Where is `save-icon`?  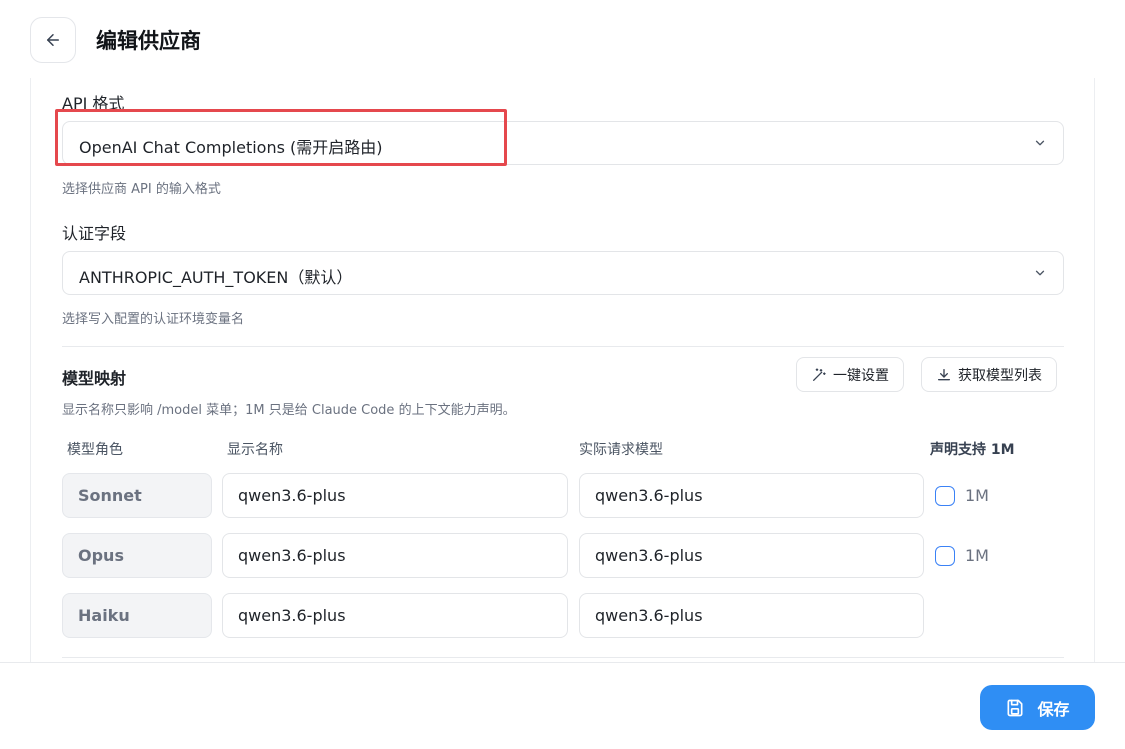 save-icon is located at coordinates (1015, 707).